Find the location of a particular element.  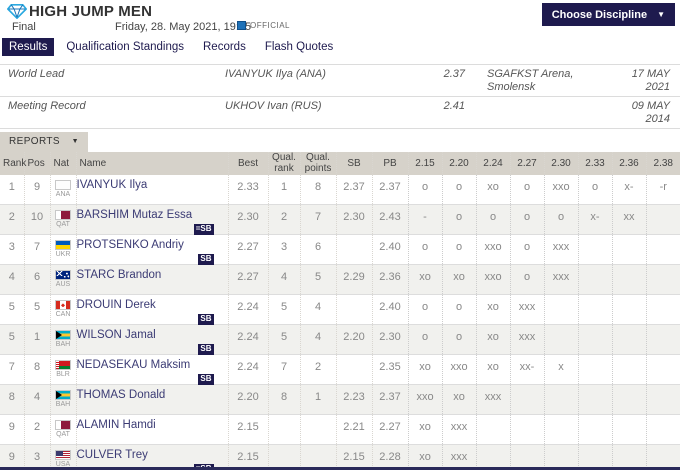

pos-cell: 2 is located at coordinates (36, 430).